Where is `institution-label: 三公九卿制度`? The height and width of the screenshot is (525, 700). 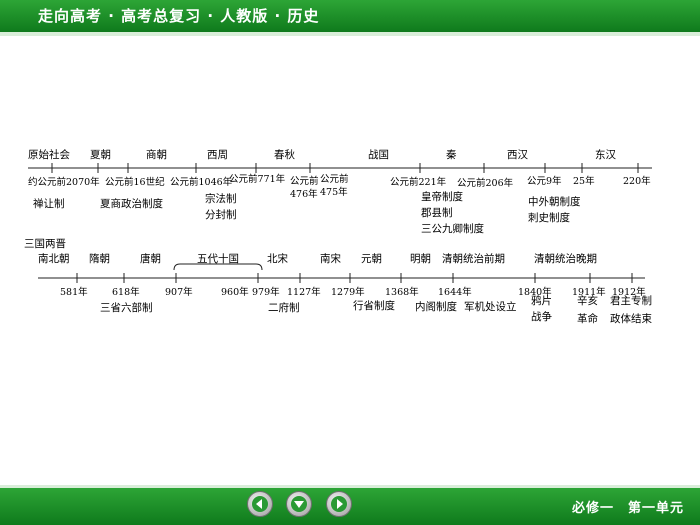 institution-label: 三公九卿制度 is located at coordinates (452, 228).